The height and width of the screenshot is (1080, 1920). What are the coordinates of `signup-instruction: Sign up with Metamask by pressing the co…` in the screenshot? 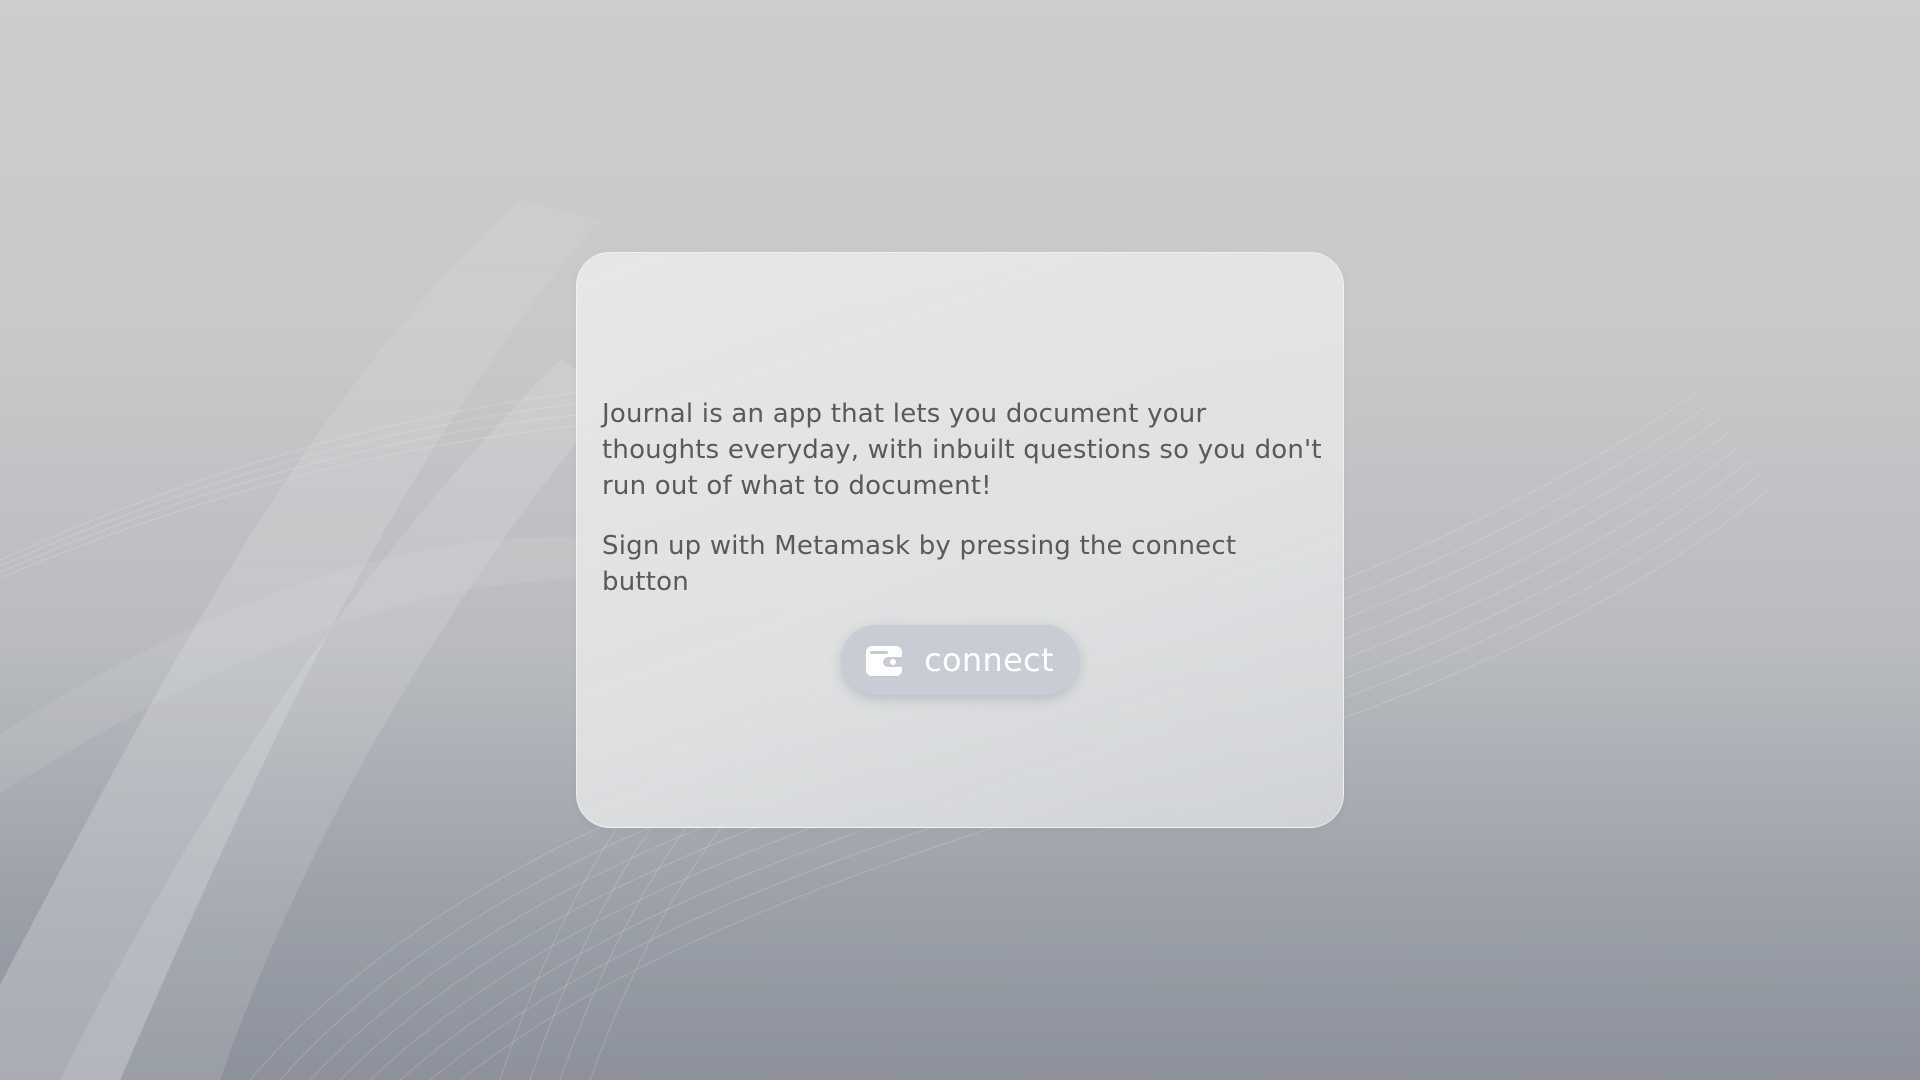 It's located at (919, 564).